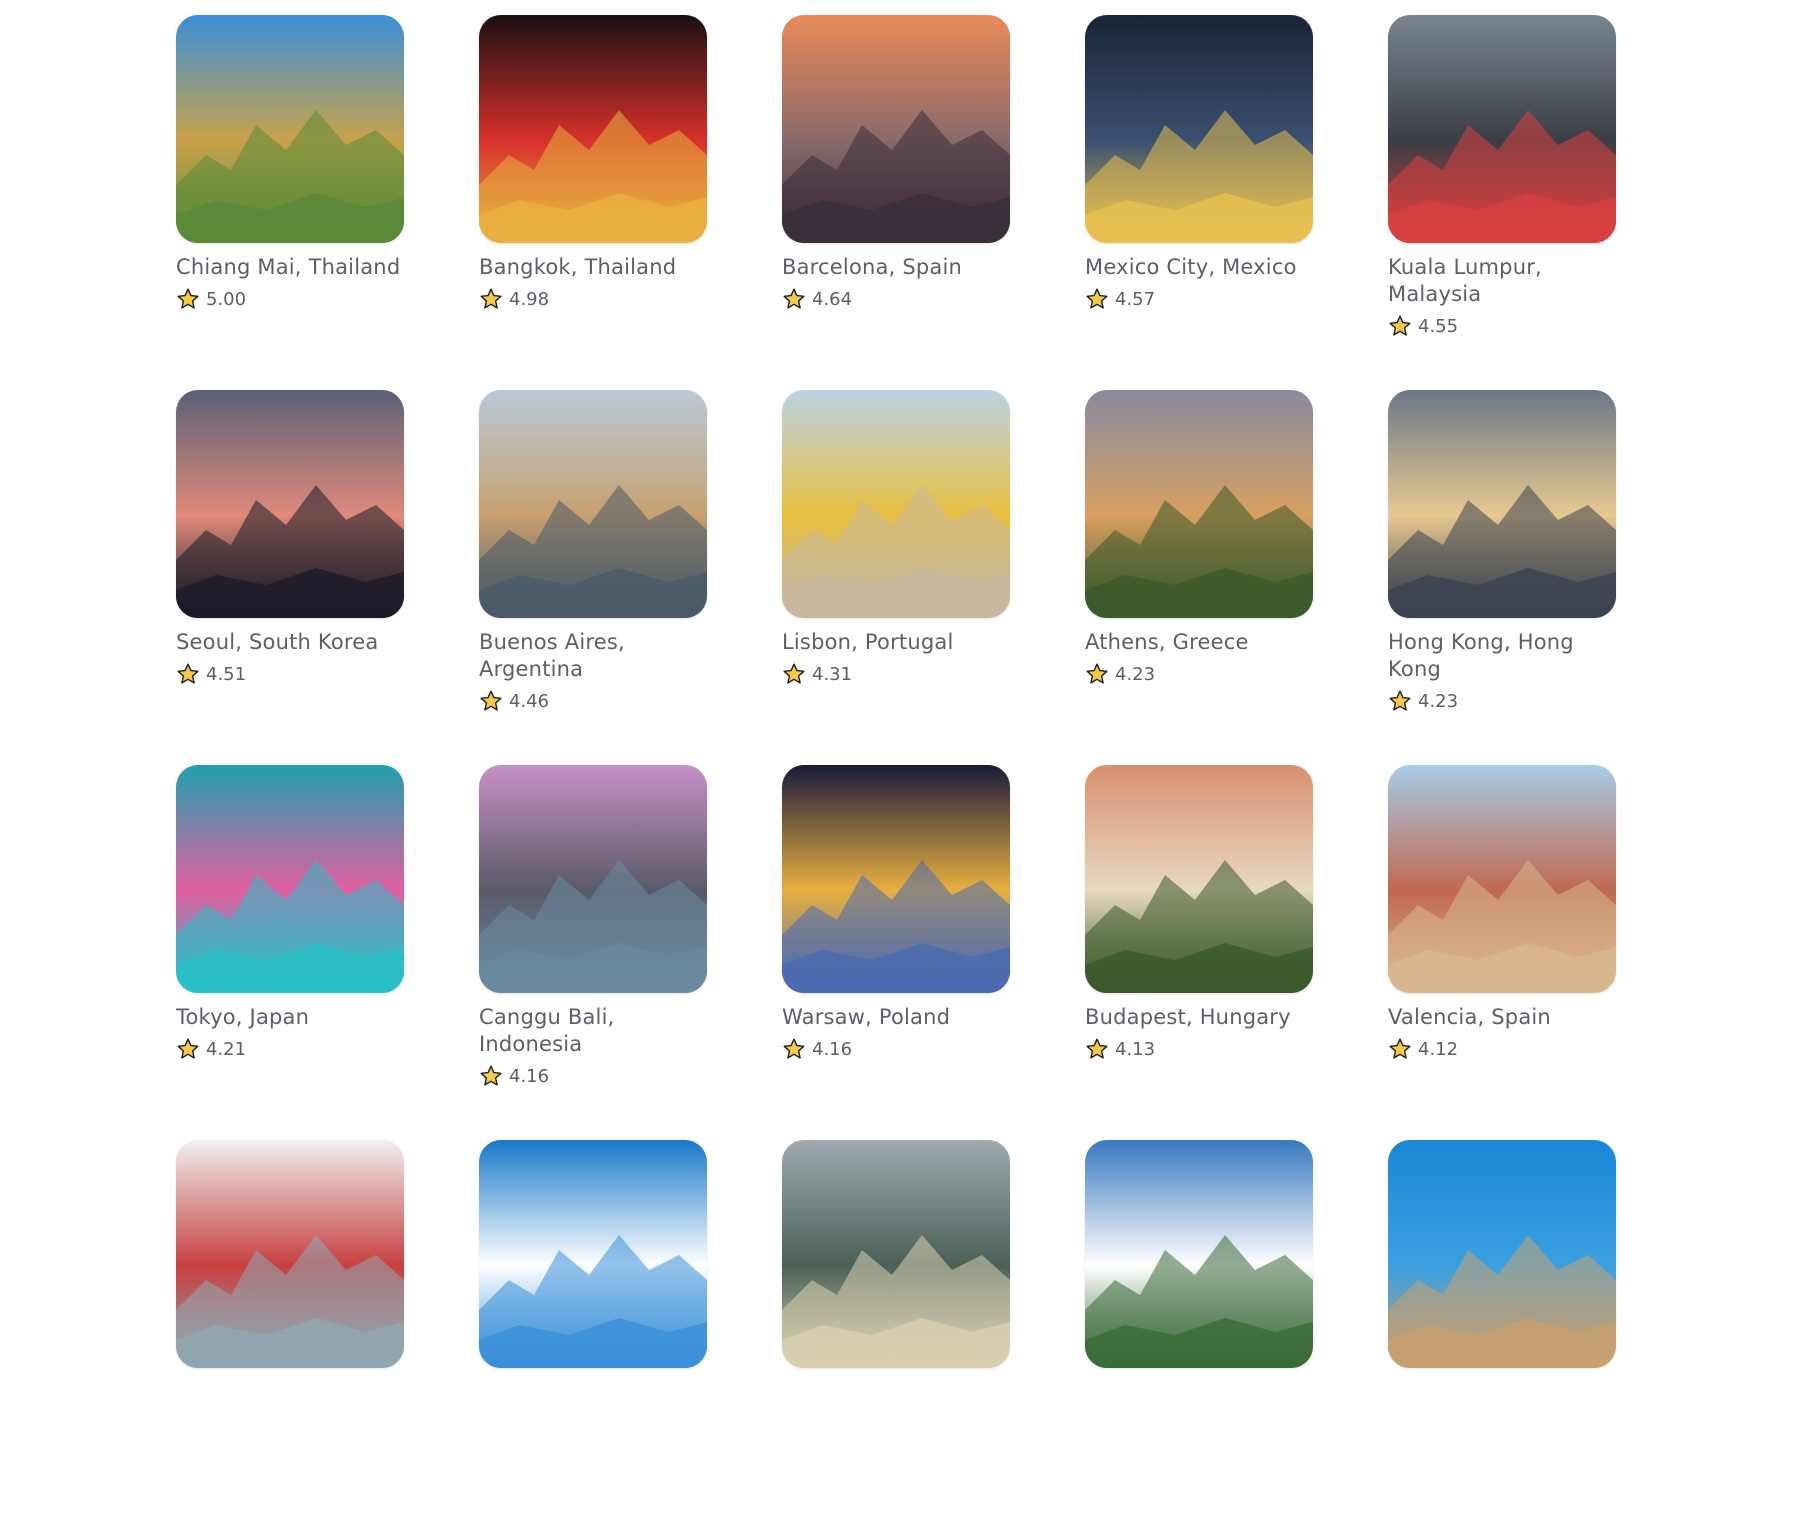 The image size is (1818, 1515). I want to click on city-name: Hong Kong, Hong Kong, so click(1502, 656).